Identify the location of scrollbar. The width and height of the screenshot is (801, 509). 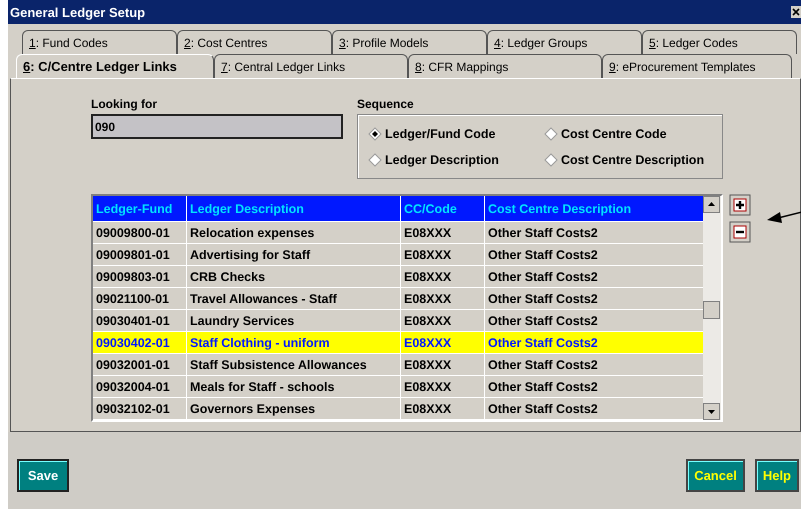
(712, 308).